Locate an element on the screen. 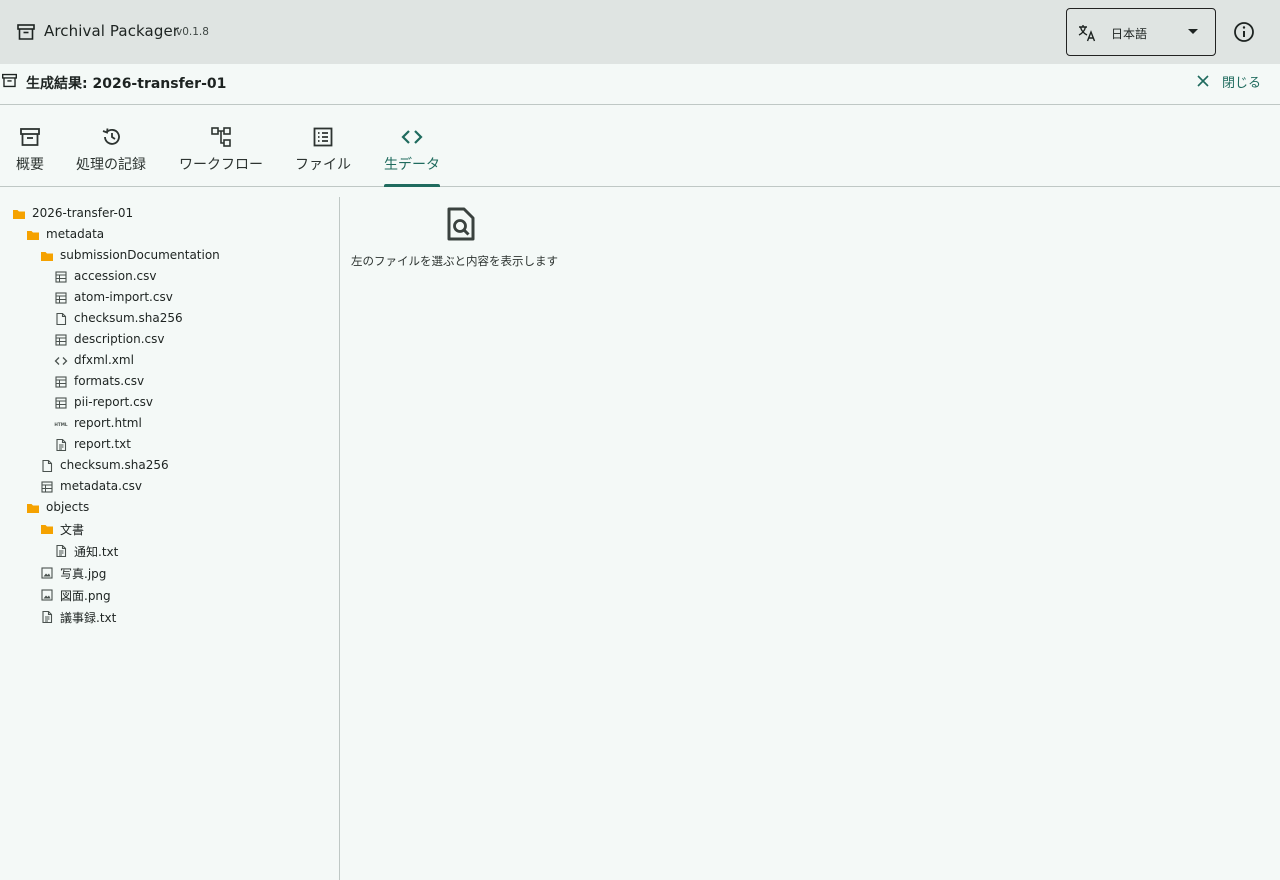  tab-files: ファイル is located at coordinates (324, 146).